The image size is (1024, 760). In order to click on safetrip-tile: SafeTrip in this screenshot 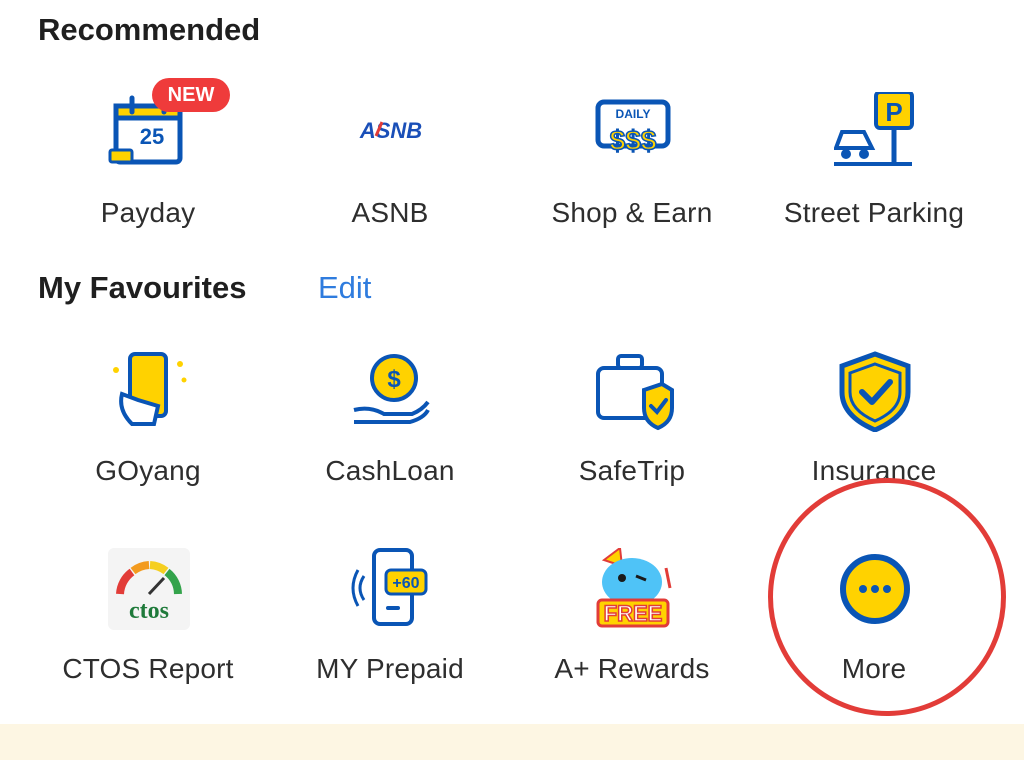, I will do `click(632, 430)`.